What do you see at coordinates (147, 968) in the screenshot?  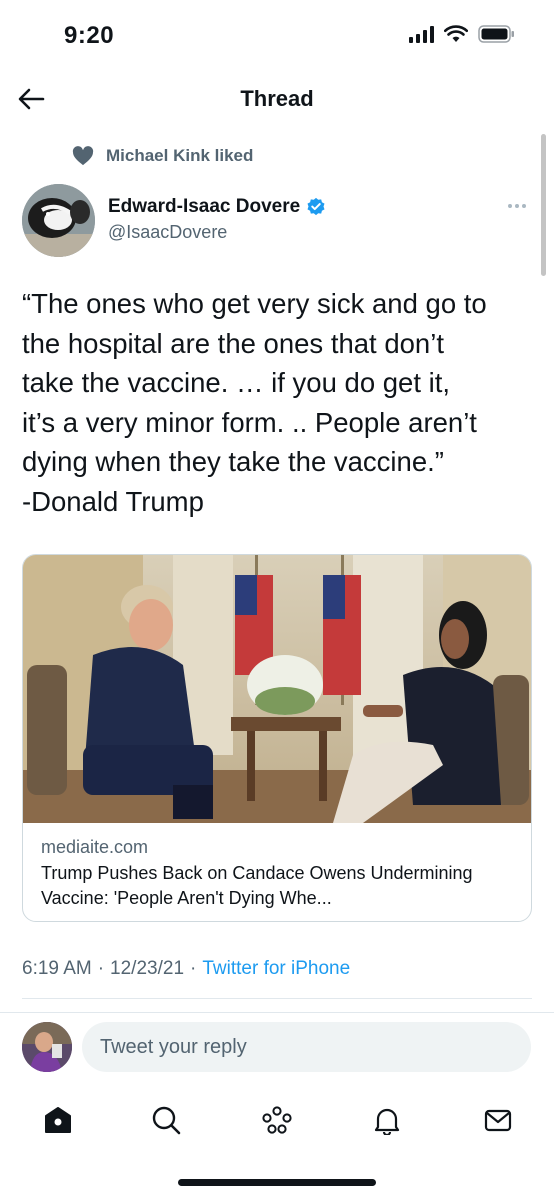 I see `tweet-date: 12/23/21` at bounding box center [147, 968].